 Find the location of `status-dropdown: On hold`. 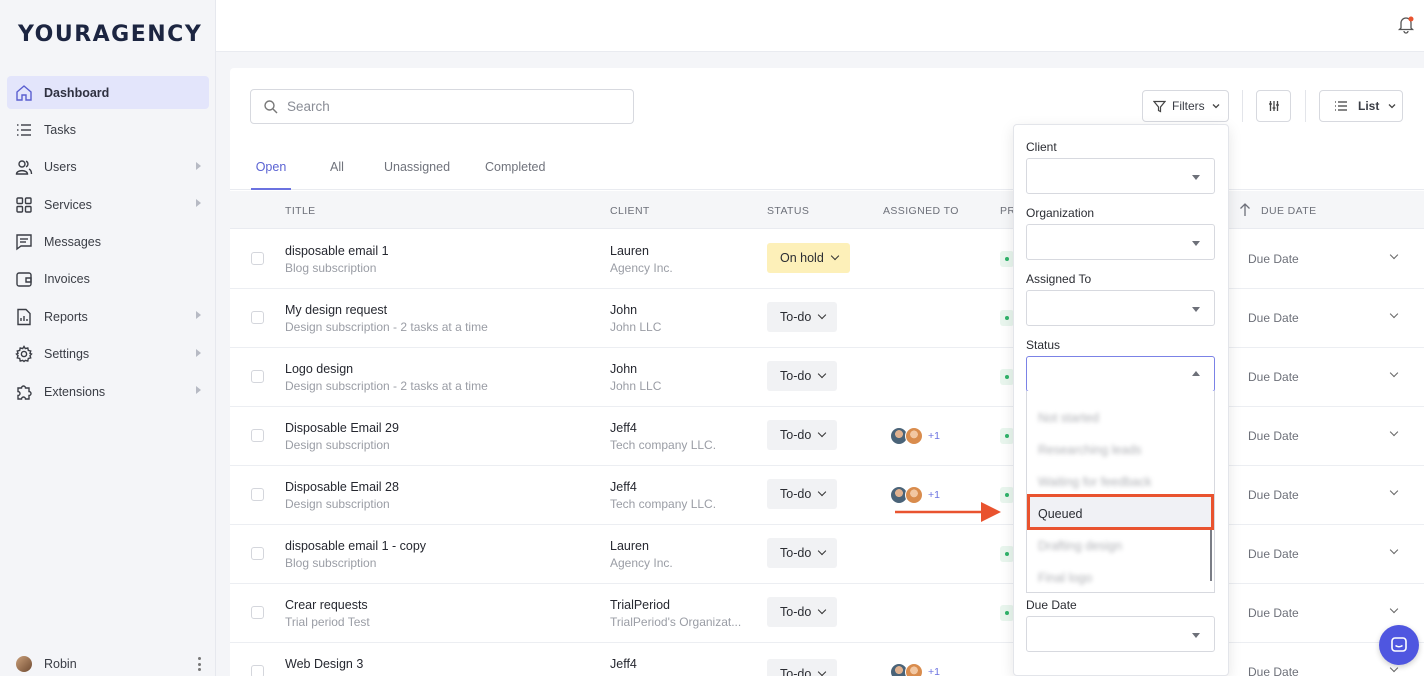

status-dropdown: On hold is located at coordinates (808, 258).